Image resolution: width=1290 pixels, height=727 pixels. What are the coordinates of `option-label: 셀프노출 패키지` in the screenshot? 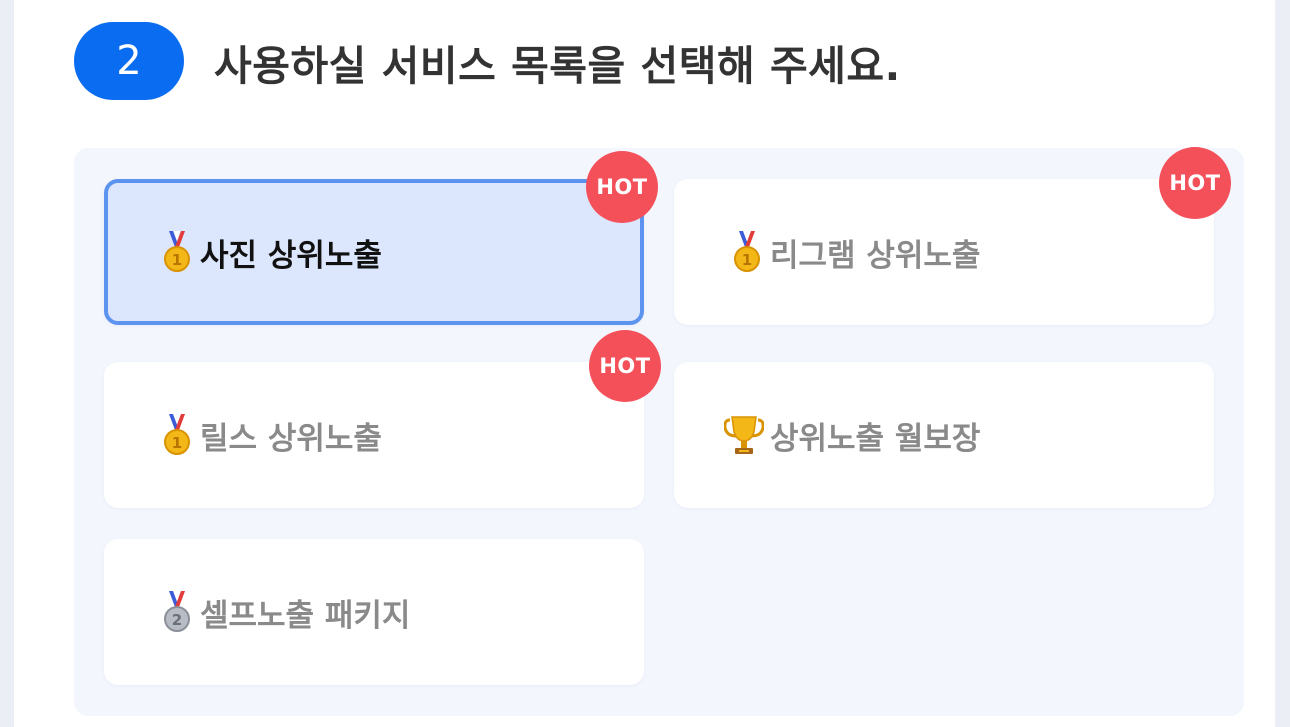 It's located at (305, 615).